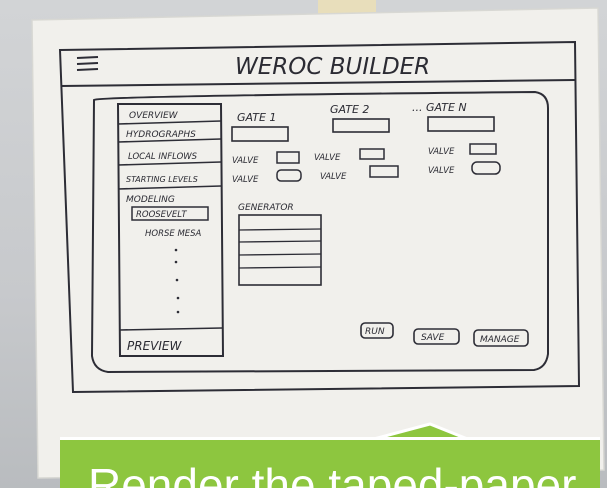 The image size is (607, 488). I want to click on valve-6-label: VALVE, so click(441, 171).